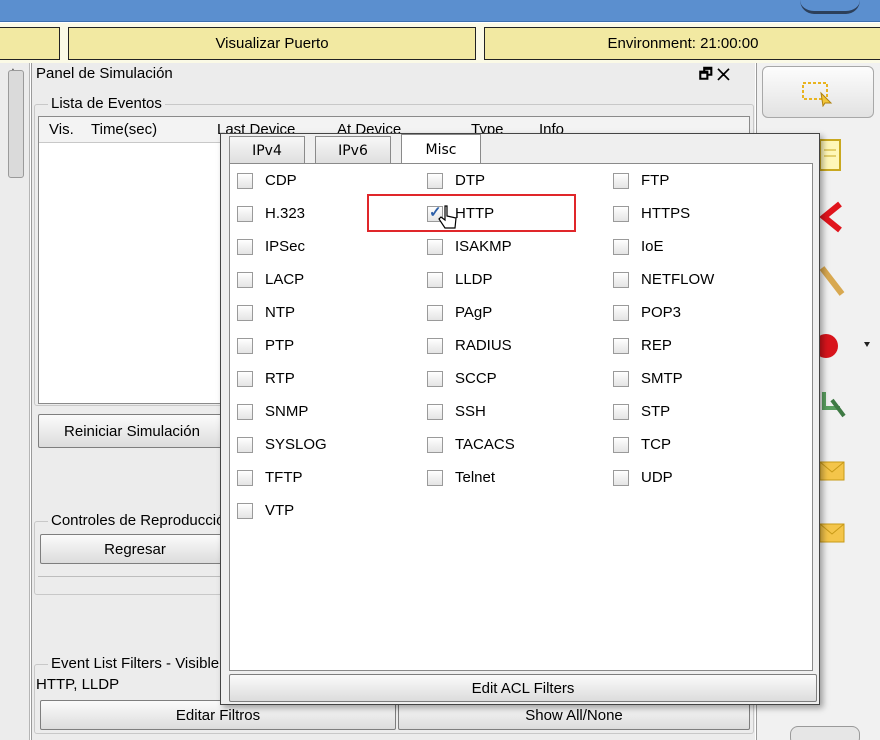 This screenshot has width=880, height=740. I want to click on checkbox-ioe-box, so click(621, 246).